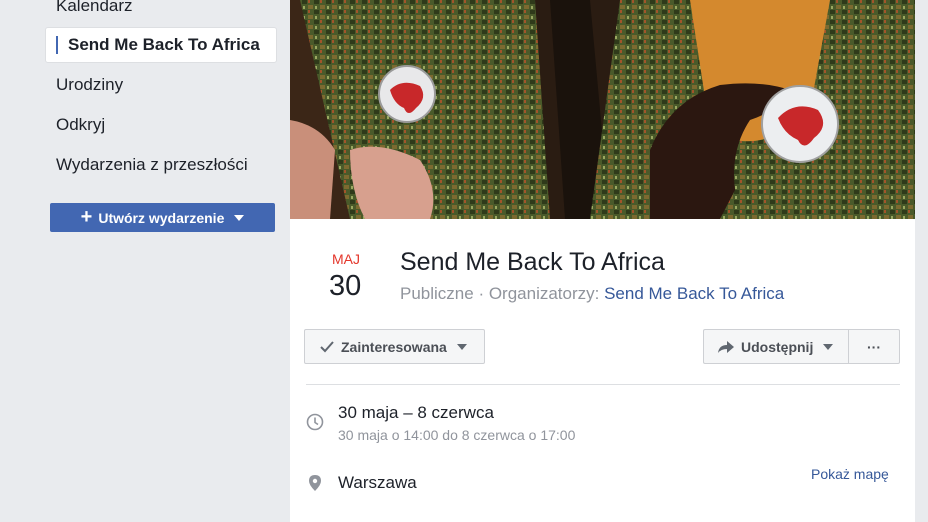 Image resolution: width=928 pixels, height=522 pixels. I want to click on share-button: Udostępnij, so click(776, 346).